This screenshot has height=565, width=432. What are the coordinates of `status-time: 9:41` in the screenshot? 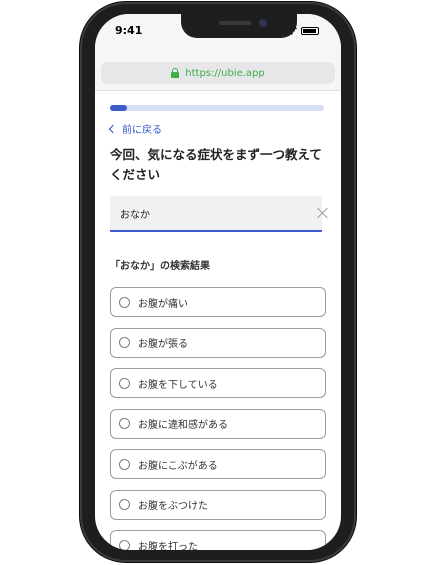 It's located at (129, 30).